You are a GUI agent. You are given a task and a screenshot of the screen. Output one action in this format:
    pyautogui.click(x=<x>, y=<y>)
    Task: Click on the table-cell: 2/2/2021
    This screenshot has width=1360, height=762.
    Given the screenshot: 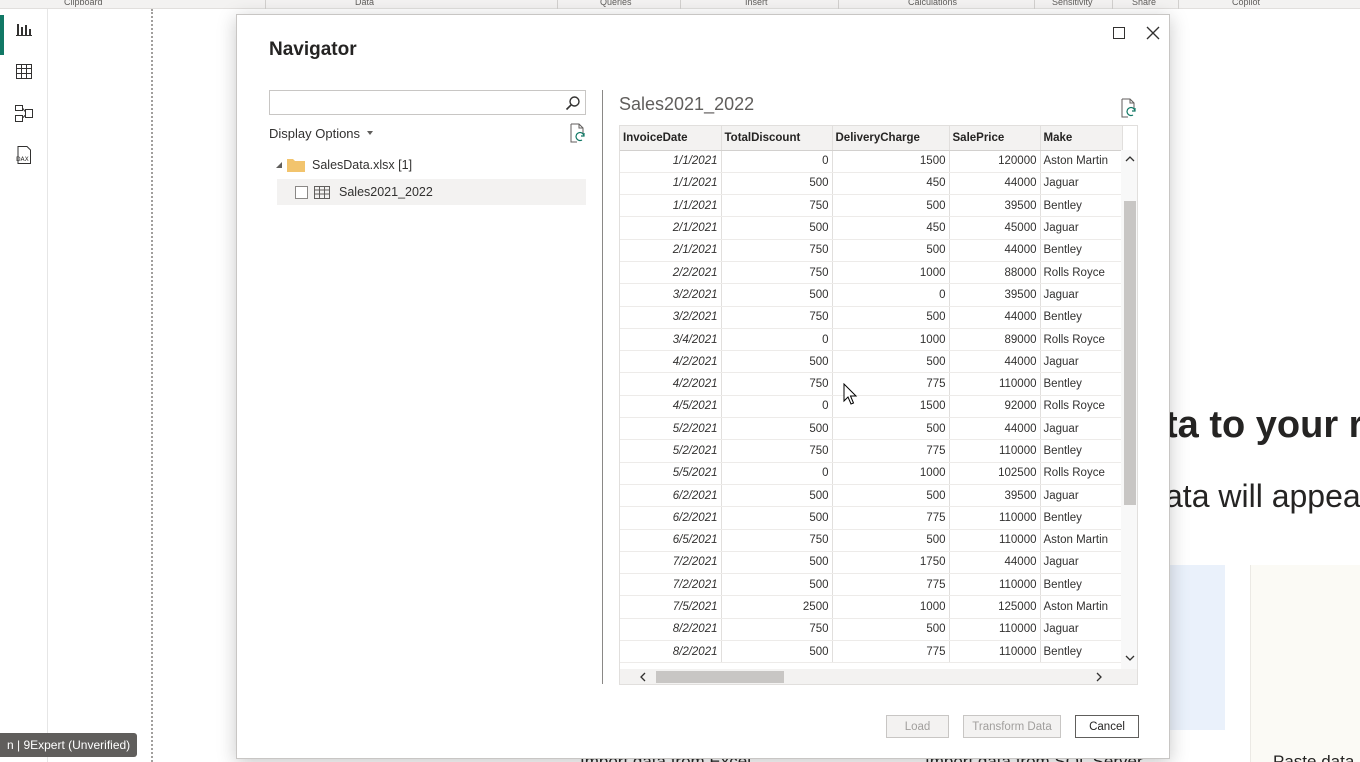 What is the action you would take?
    pyautogui.click(x=671, y=273)
    